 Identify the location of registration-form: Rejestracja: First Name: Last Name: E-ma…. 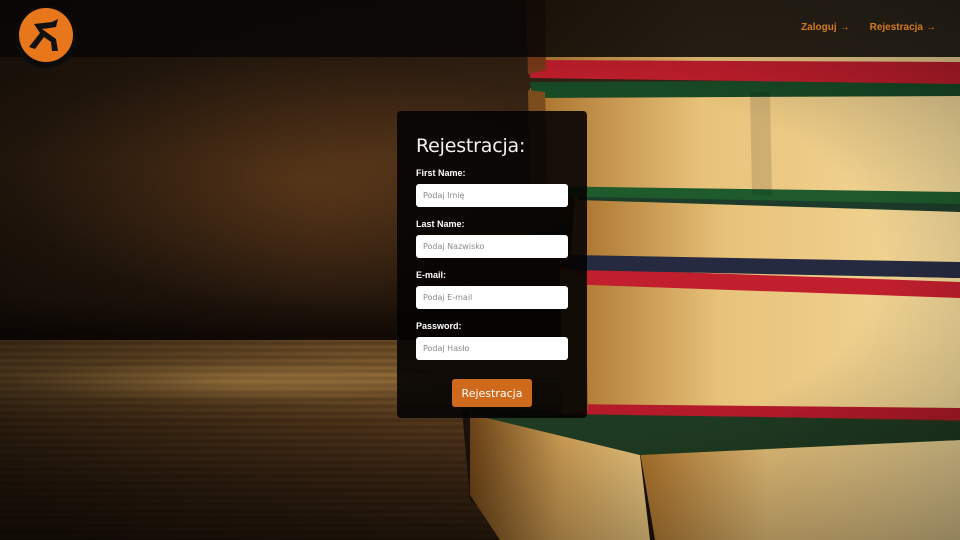
(492, 264).